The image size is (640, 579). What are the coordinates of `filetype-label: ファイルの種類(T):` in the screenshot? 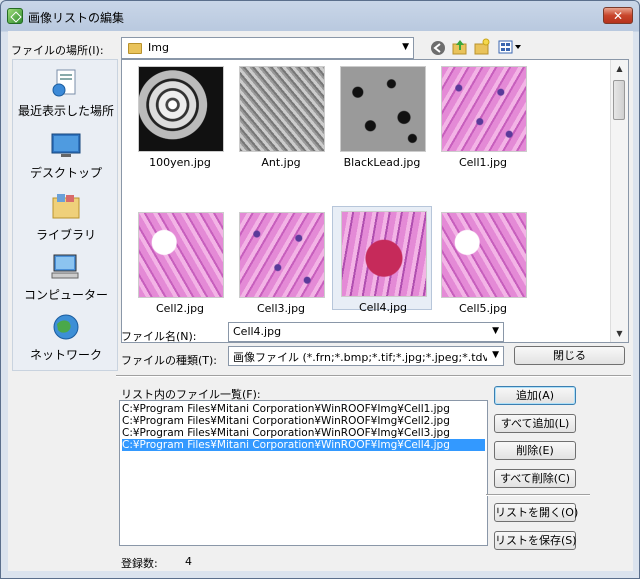 It's located at (169, 360).